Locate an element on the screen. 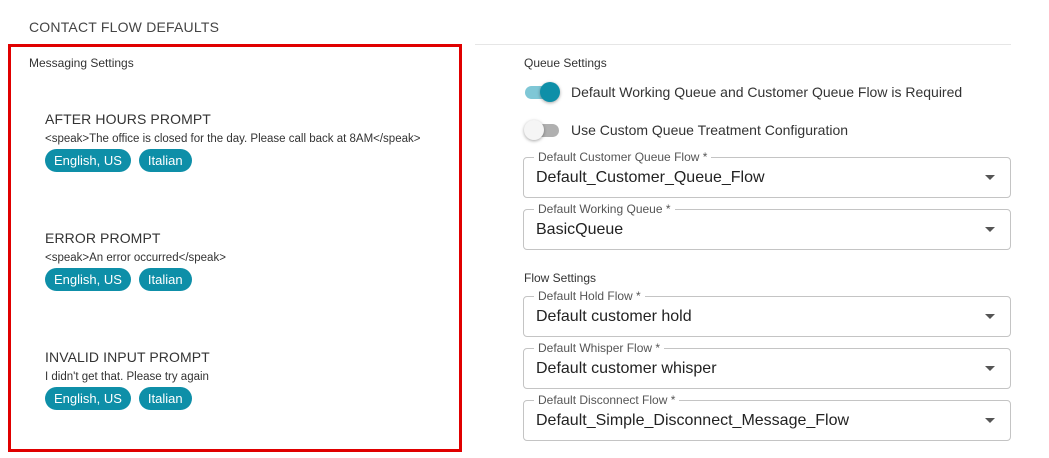 The height and width of the screenshot is (458, 1049). custom-queue-treatment-toggle-row: Use Custom Queue Treatment Configuration is located at coordinates (686, 130).